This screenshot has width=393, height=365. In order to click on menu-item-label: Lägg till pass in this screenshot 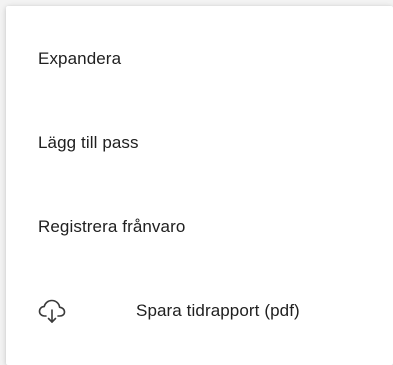, I will do `click(88, 142)`.